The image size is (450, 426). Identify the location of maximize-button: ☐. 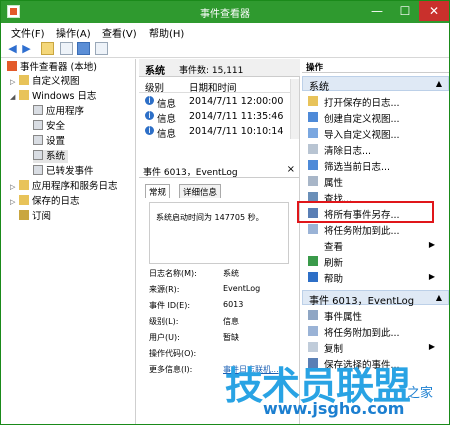
(405, 11).